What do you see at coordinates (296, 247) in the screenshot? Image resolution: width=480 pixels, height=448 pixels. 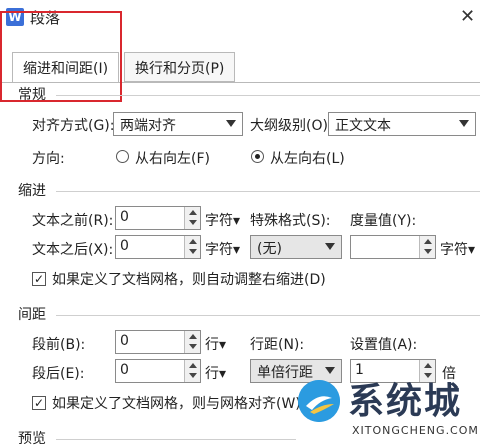 I see `special-format-select: (无)` at bounding box center [296, 247].